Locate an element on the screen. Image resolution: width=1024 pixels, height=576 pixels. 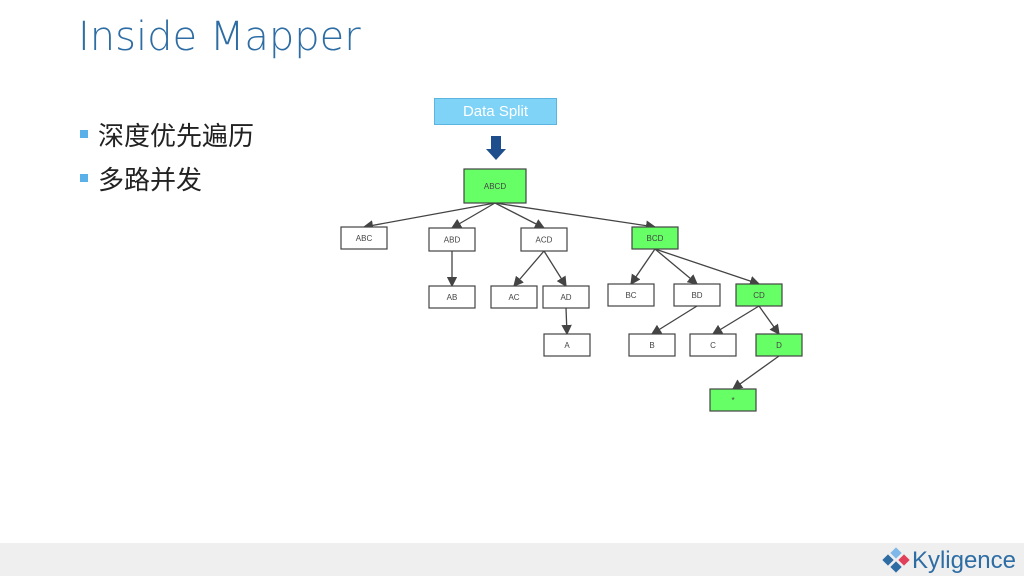
node-label: BD is located at coordinates (696, 295).